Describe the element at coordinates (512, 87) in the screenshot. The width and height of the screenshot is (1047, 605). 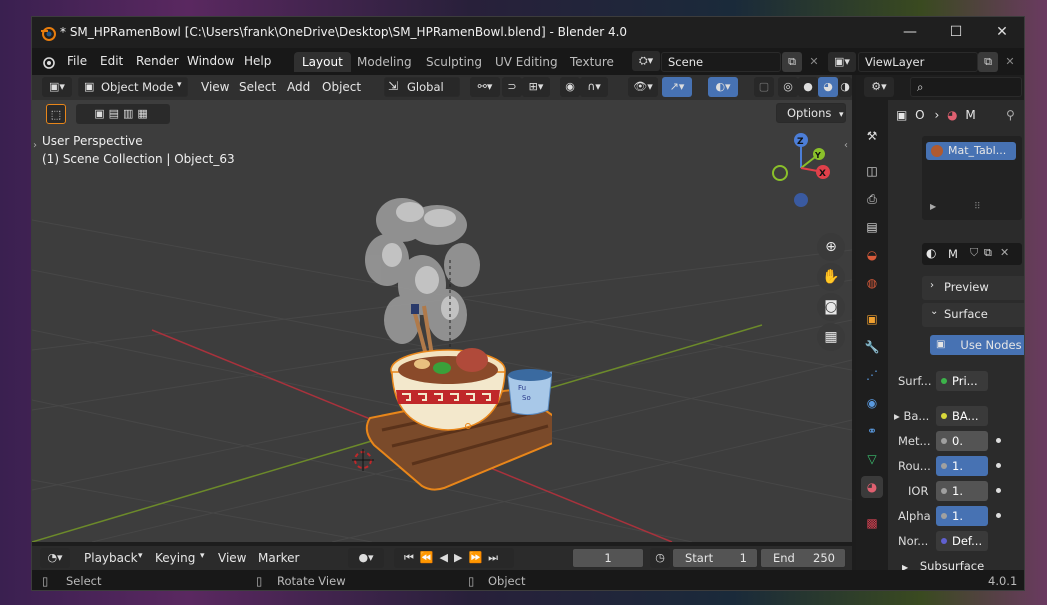
I see `snap-icon: ⊃` at that location.